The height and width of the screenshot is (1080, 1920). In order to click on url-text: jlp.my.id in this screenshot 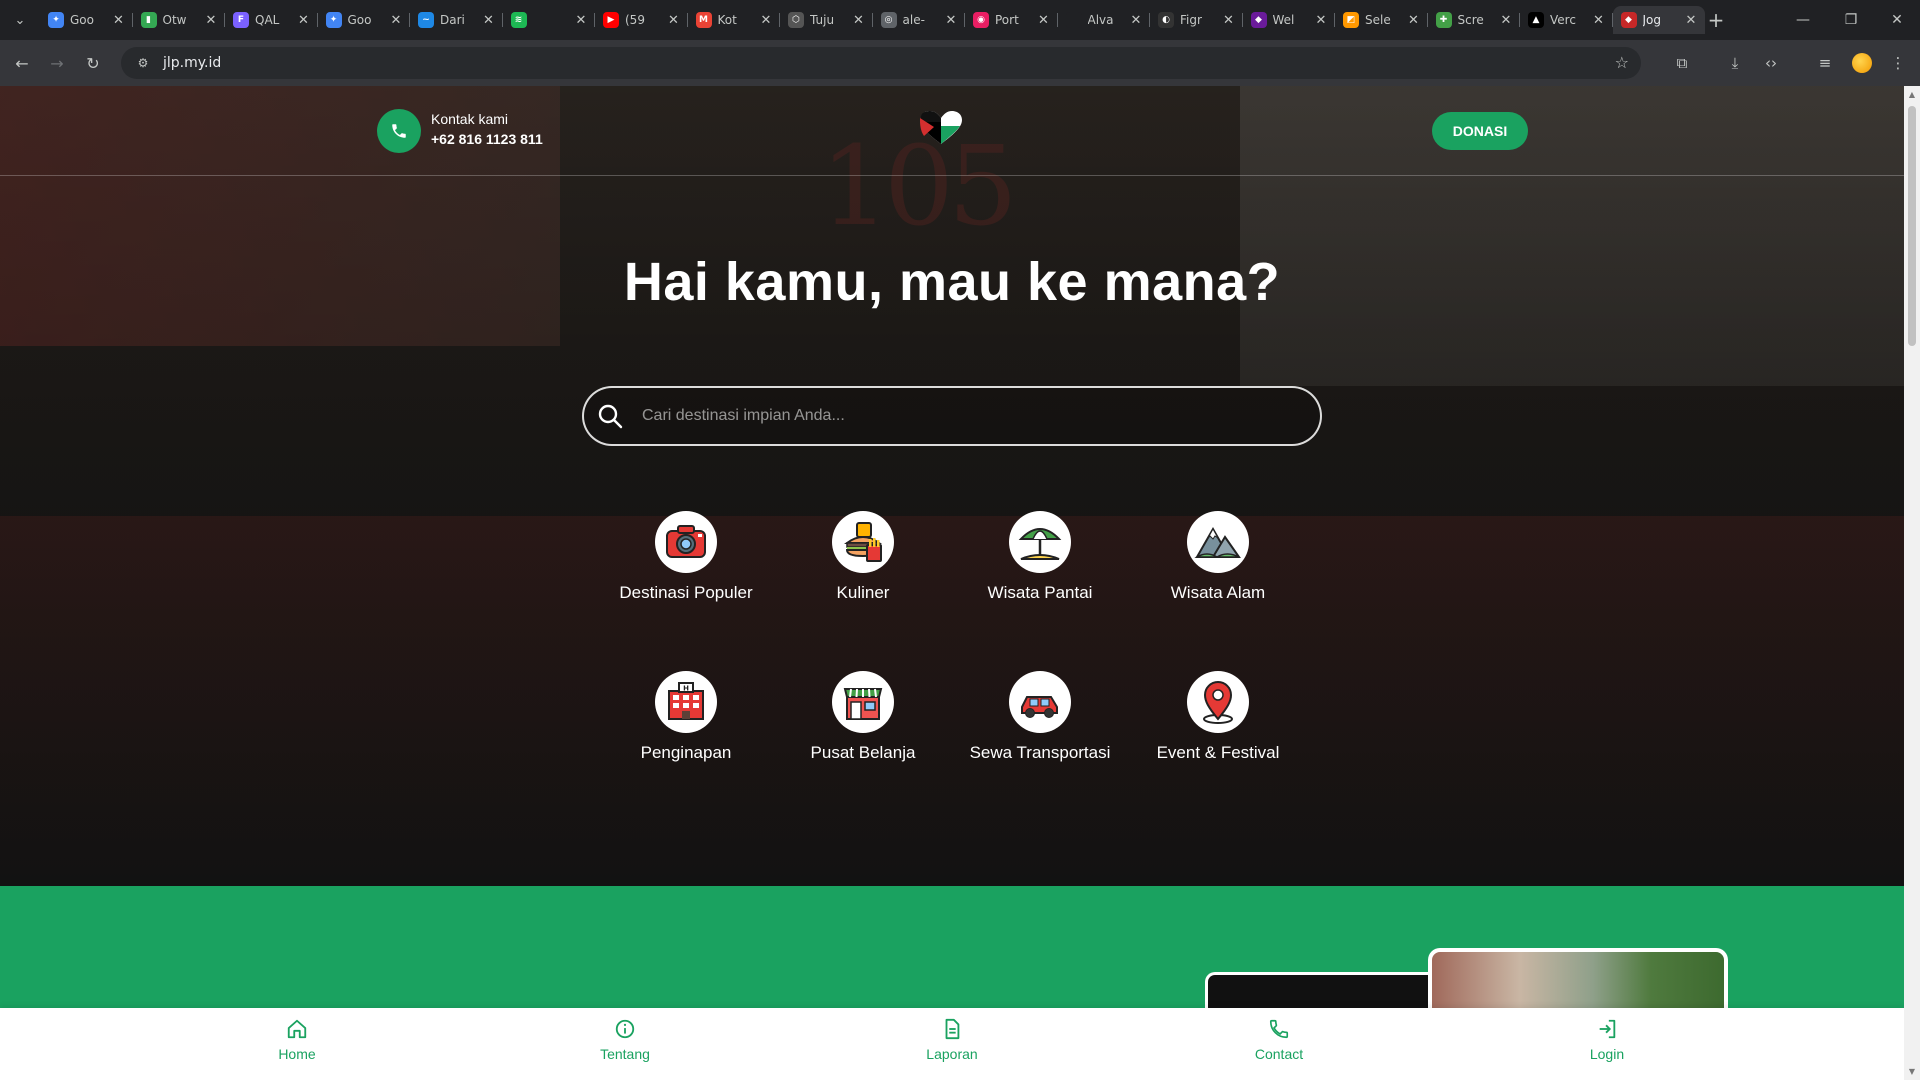, I will do `click(192, 63)`.